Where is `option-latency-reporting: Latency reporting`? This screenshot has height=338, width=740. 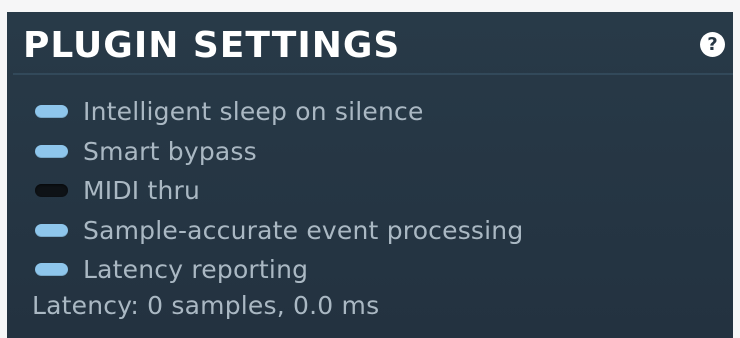
option-latency-reporting: Latency reporting is located at coordinates (279, 270).